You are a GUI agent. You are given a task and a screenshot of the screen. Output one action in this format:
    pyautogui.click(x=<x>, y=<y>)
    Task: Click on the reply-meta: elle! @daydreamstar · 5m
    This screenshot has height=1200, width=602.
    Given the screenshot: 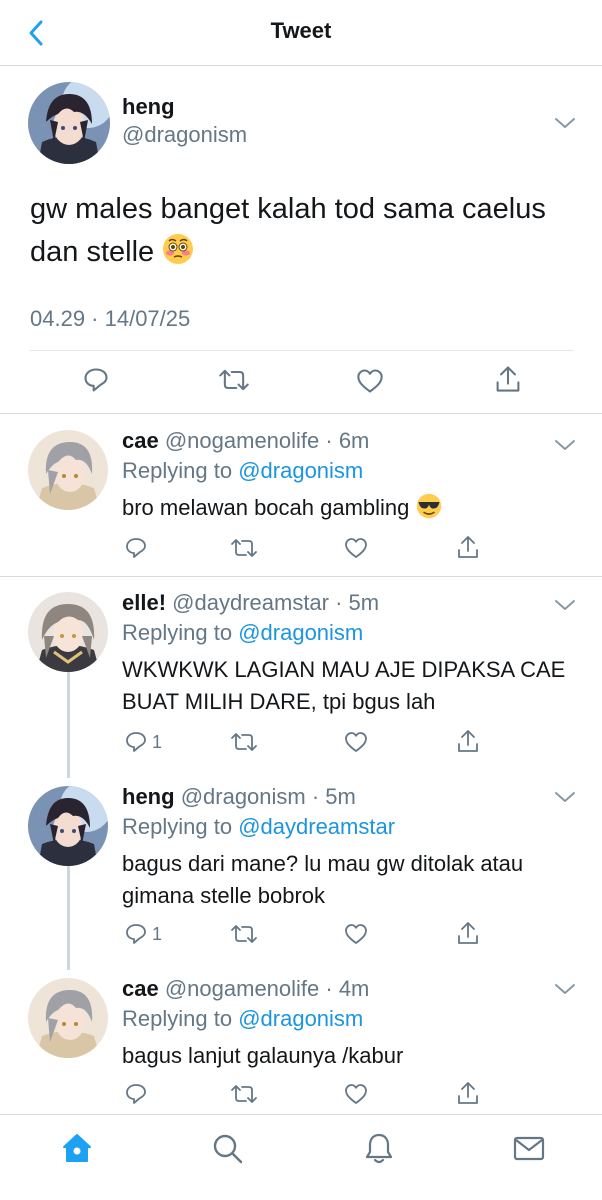 What is the action you would take?
    pyautogui.click(x=250, y=603)
    